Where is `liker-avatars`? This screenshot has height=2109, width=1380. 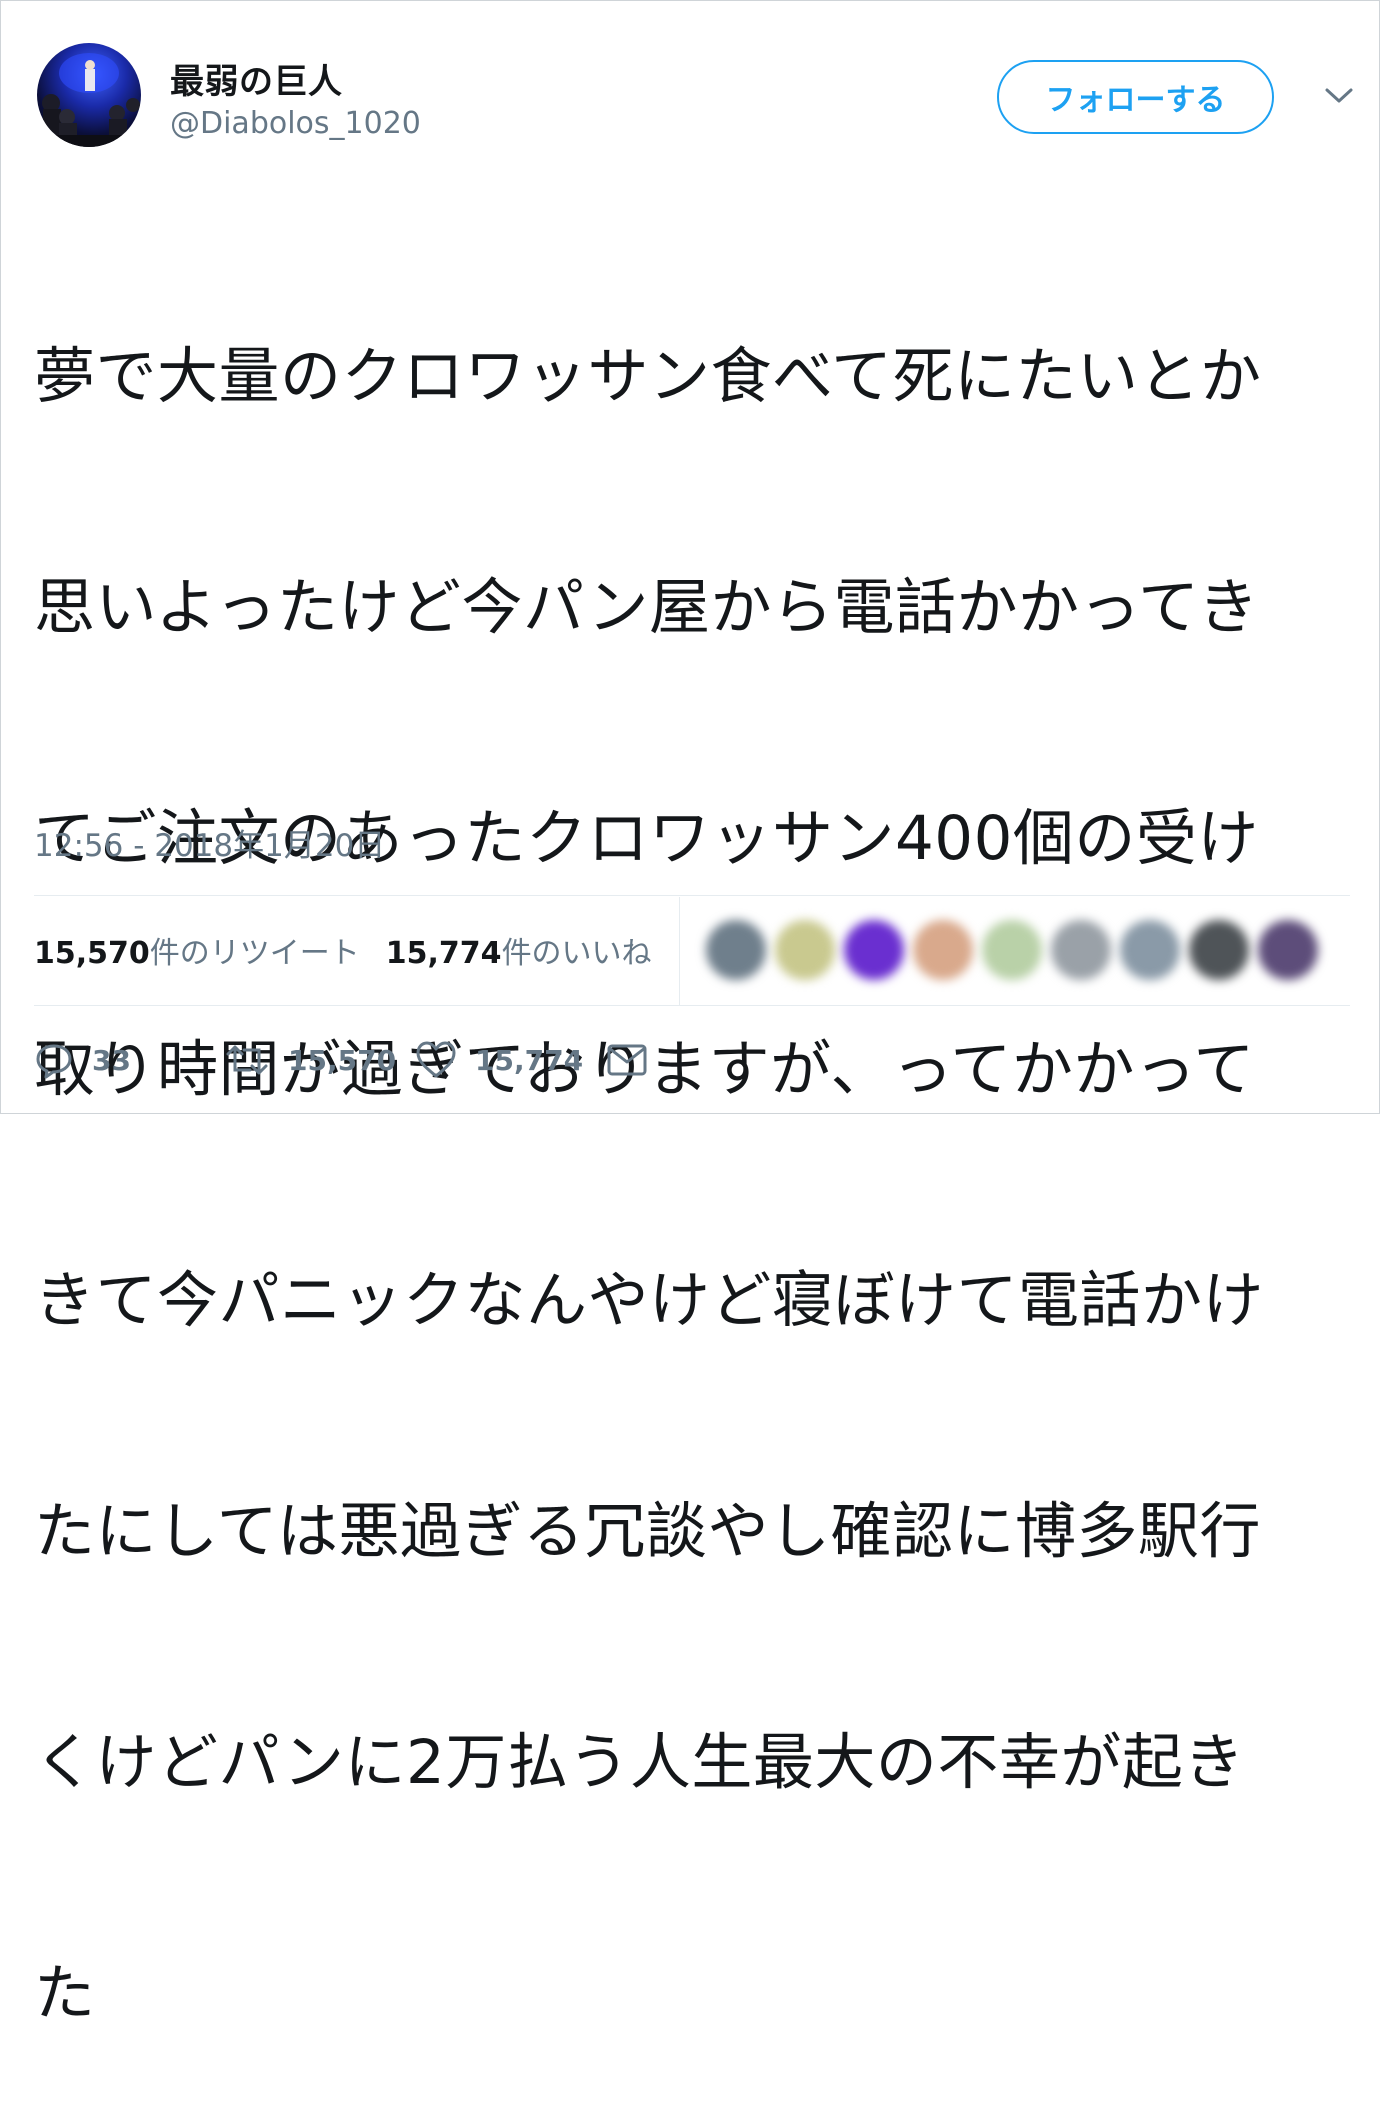 liker-avatars is located at coordinates (1021, 952).